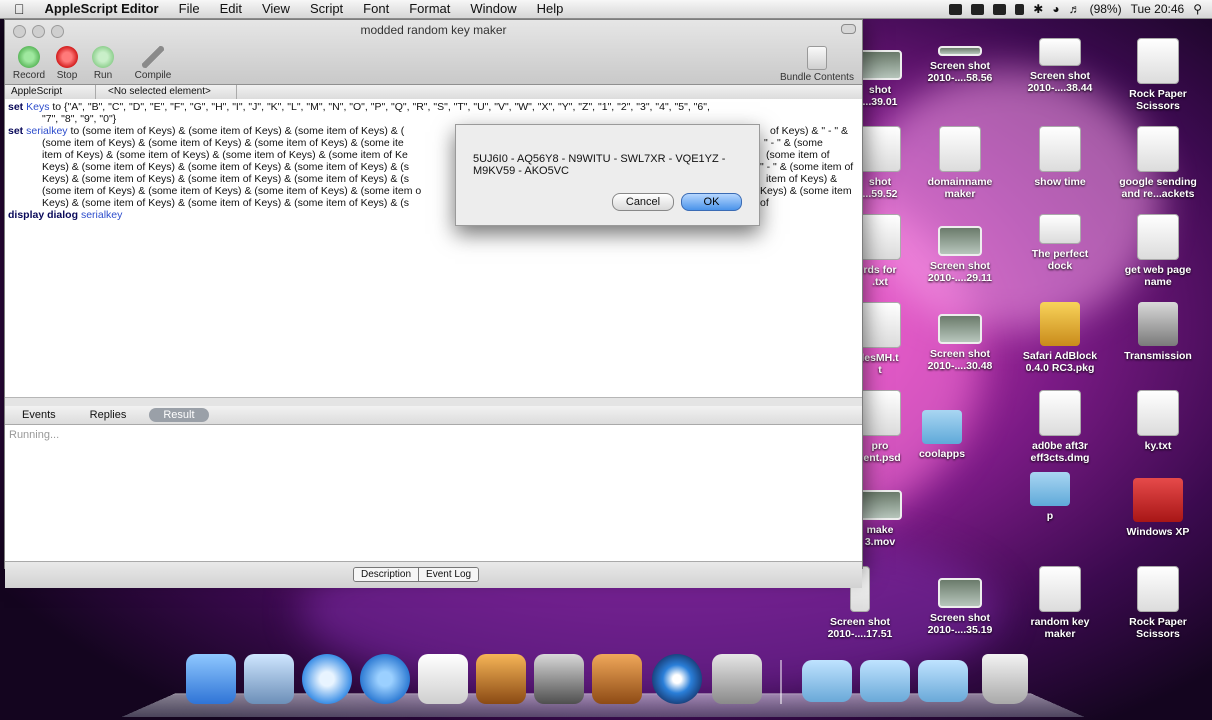  I want to click on element-popup: <No selected element>, so click(166, 92).